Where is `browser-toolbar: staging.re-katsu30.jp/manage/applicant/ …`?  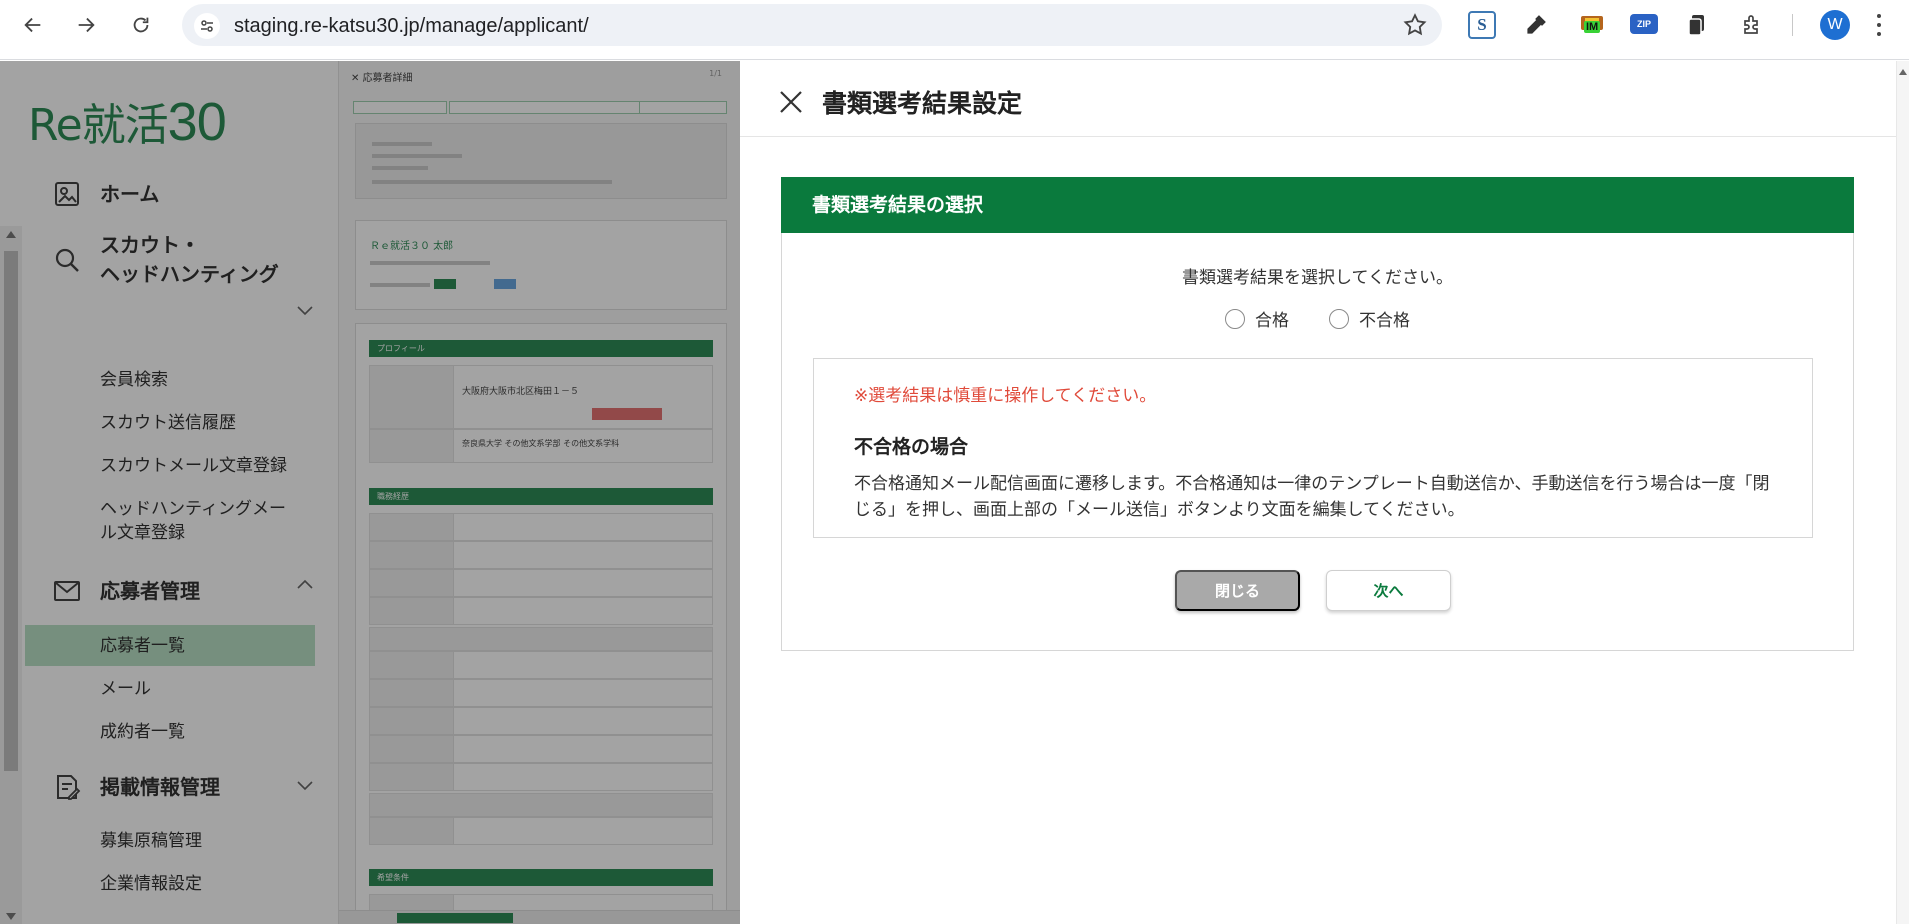 browser-toolbar: staging.re-katsu30.jp/manage/applicant/ … is located at coordinates (954, 30).